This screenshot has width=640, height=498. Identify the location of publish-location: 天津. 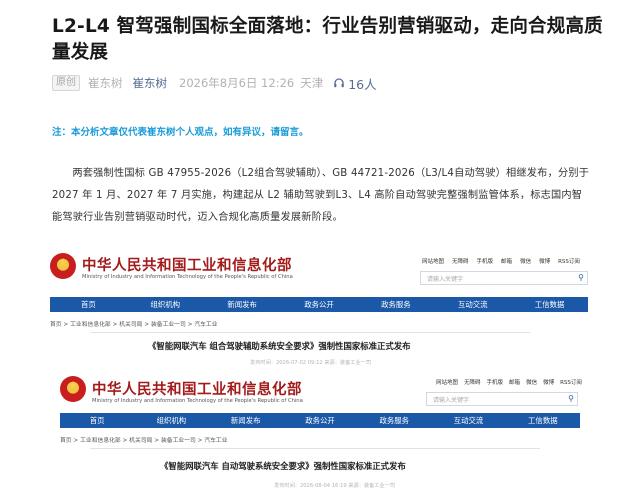
(312, 83).